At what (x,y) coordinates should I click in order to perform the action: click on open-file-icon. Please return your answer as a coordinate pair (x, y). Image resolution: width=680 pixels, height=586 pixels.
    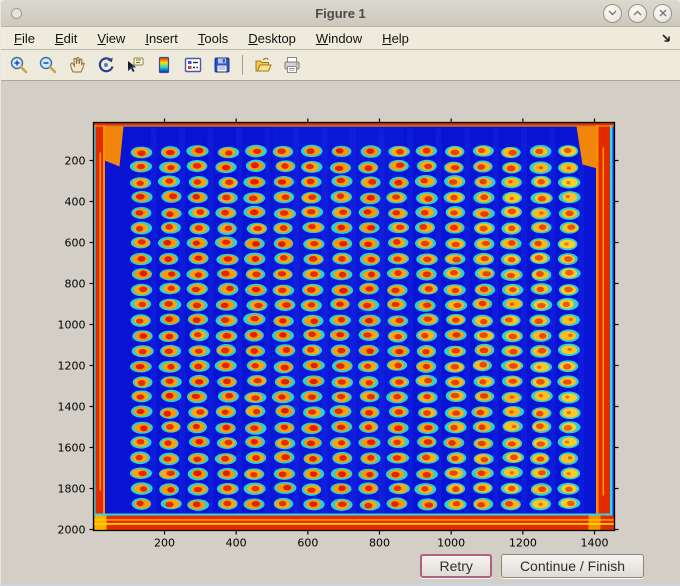
    Looking at the image, I should click on (263, 65).